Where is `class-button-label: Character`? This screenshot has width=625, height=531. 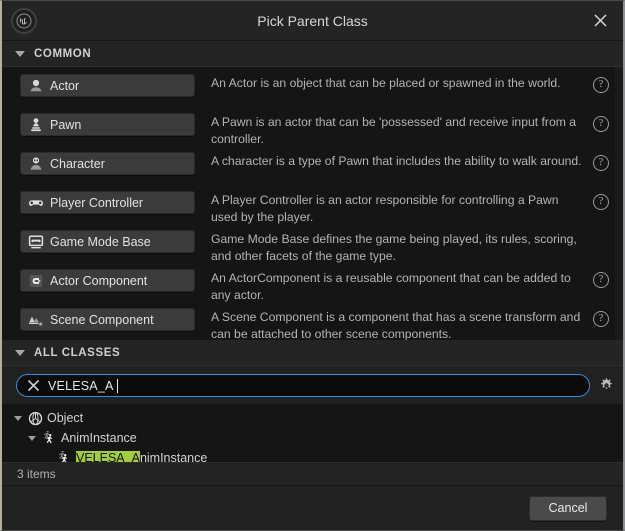
class-button-label: Character is located at coordinates (77, 163).